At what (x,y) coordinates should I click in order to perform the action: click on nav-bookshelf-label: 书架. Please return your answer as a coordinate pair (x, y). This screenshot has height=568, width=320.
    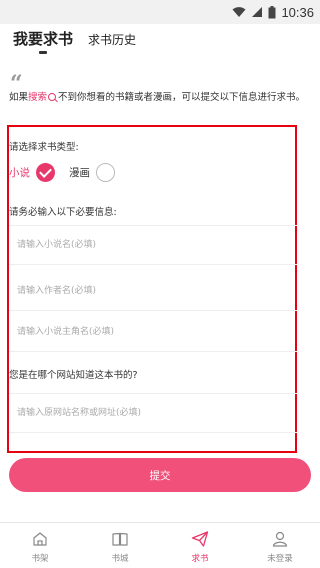
    Looking at the image, I should click on (40, 559).